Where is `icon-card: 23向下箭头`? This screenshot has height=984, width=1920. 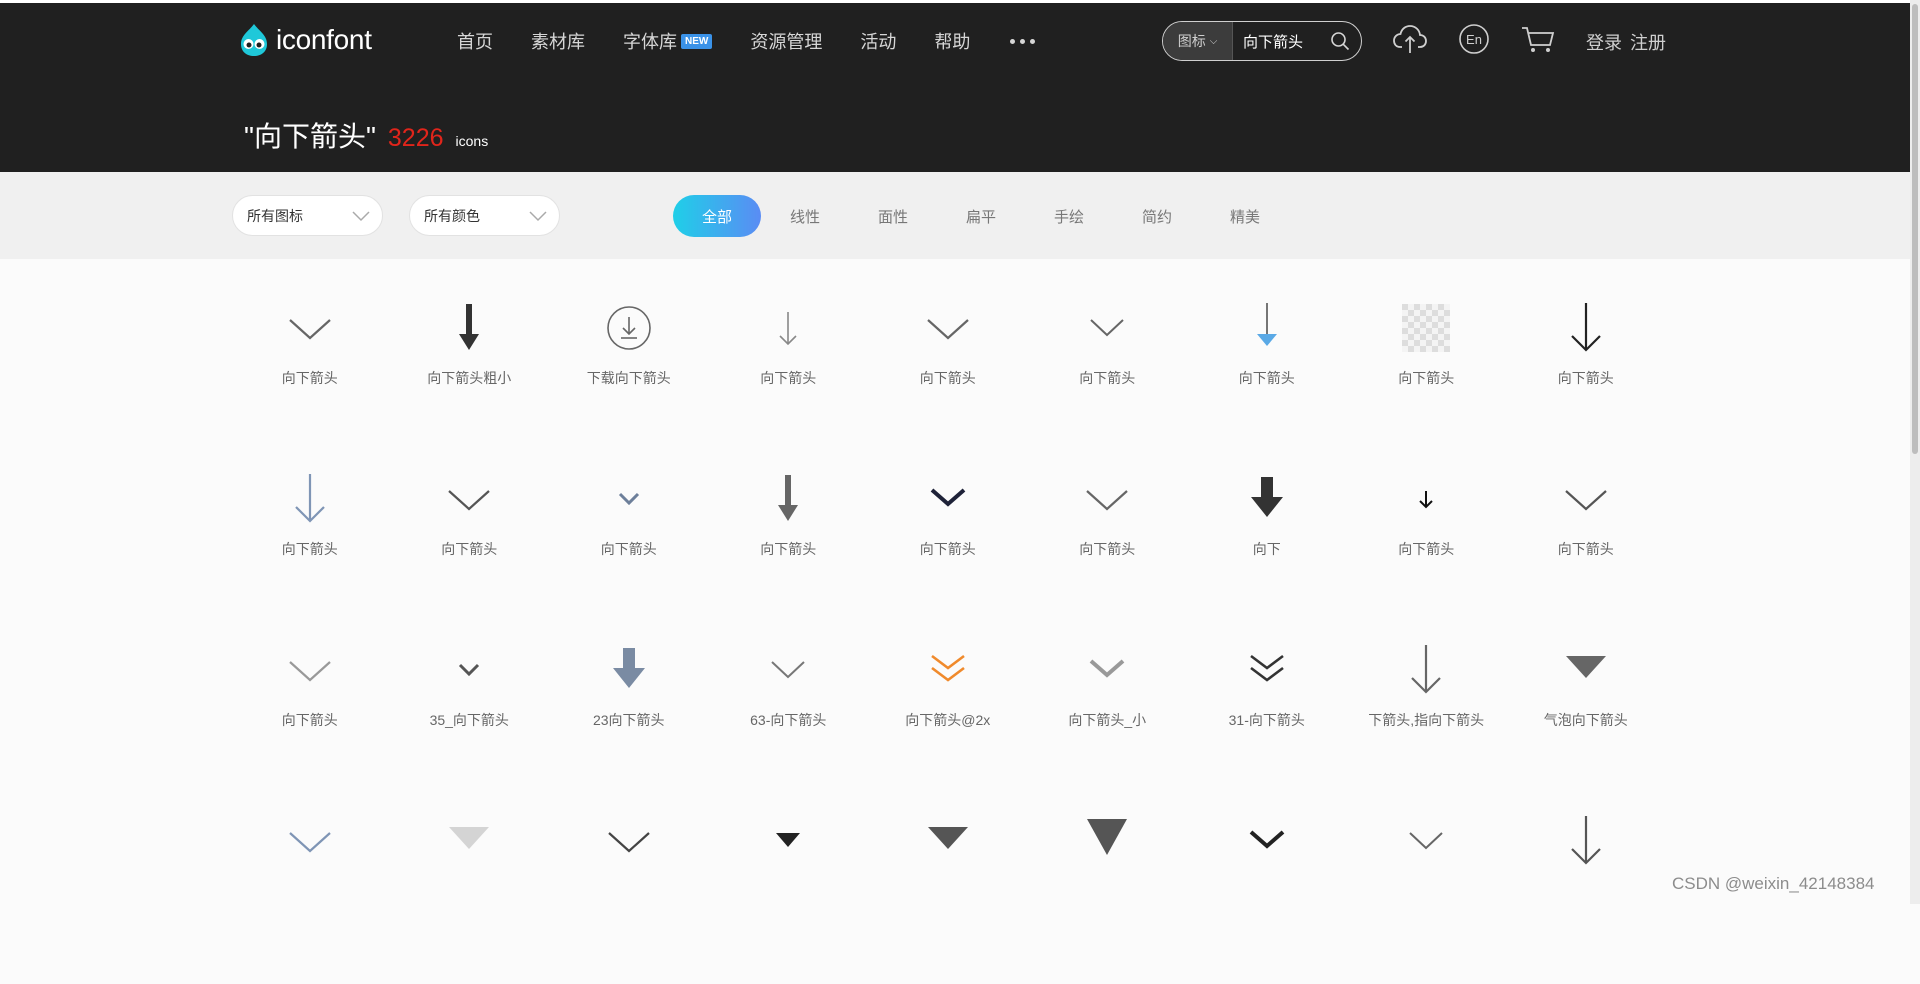
icon-card: 23向下箭头 is located at coordinates (629, 727).